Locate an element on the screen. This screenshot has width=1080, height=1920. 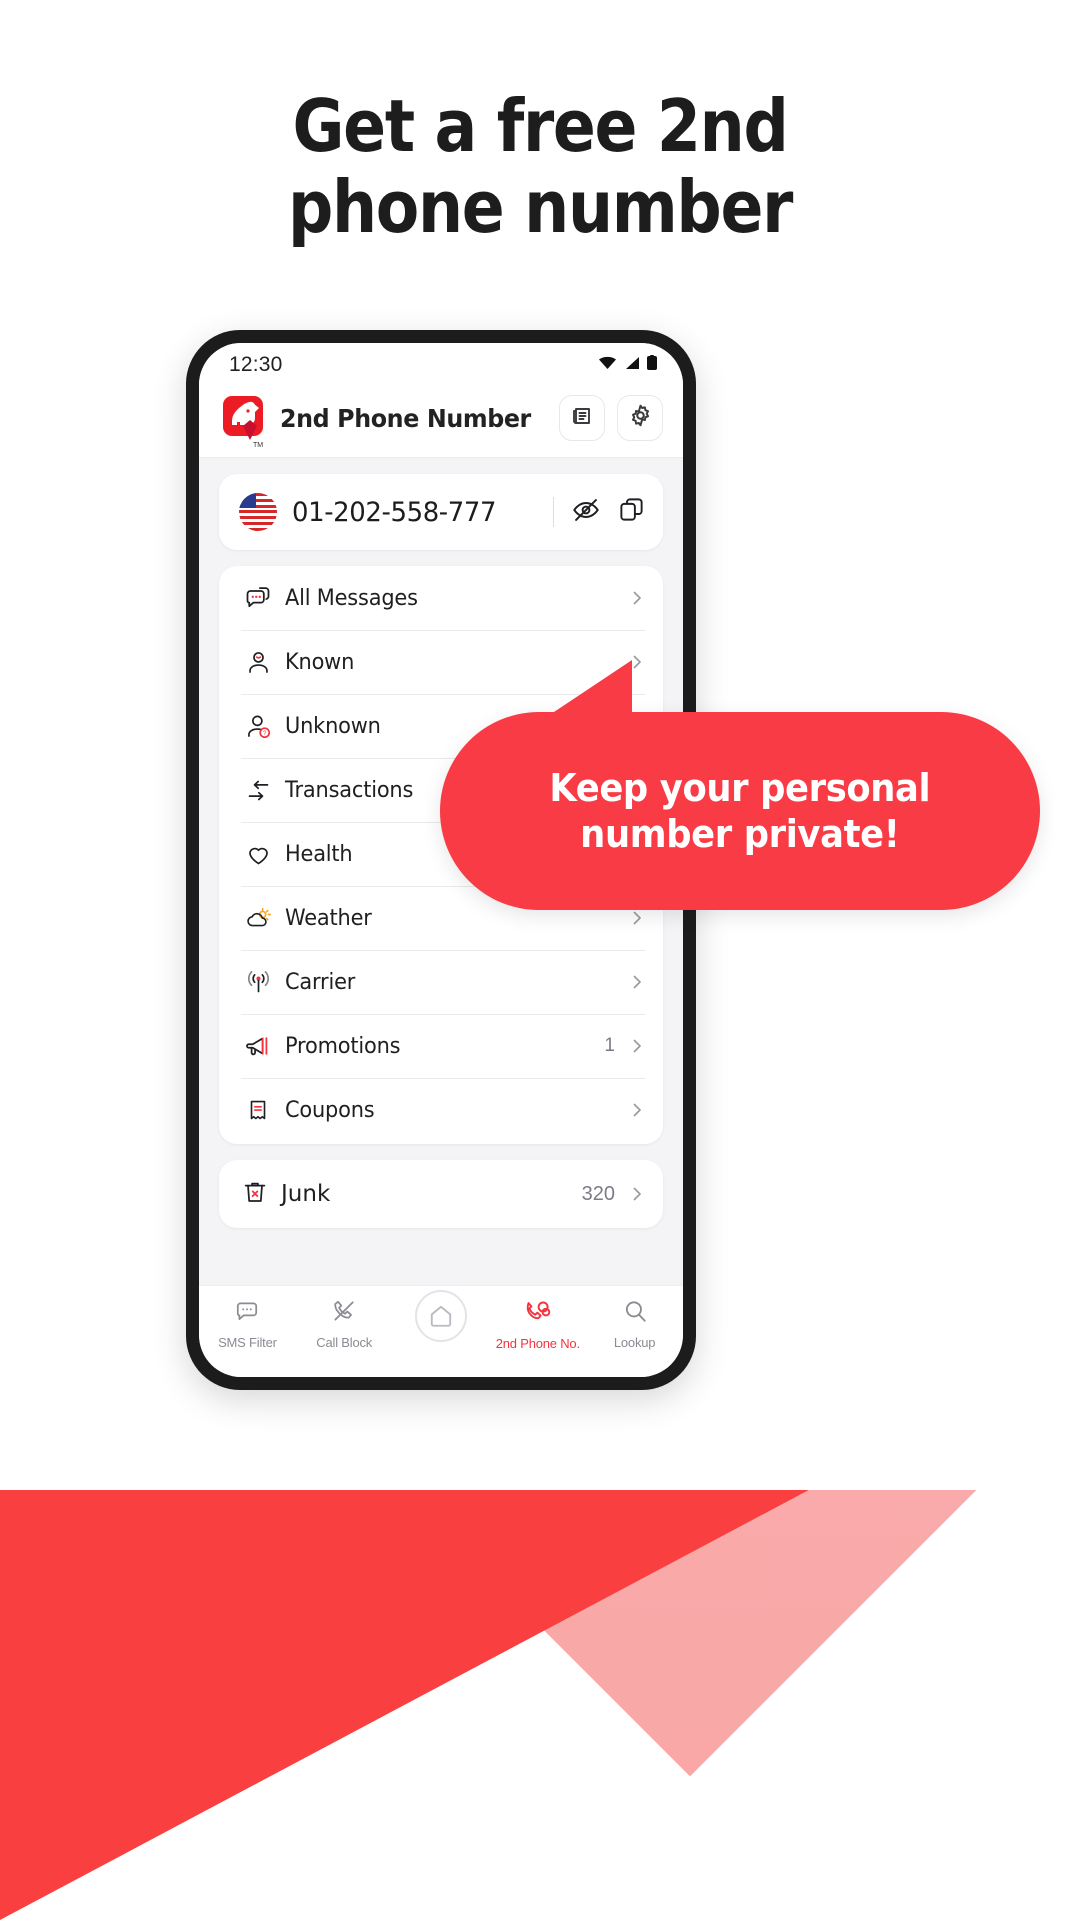
megaphone-icon is located at coordinates (258, 1046).